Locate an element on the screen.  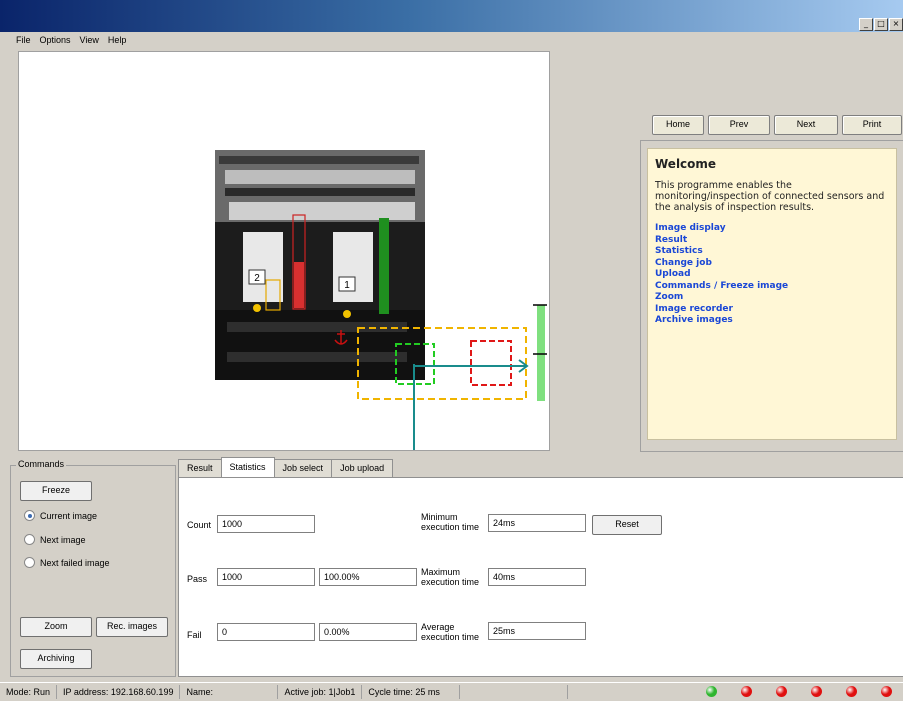
tab-result: Result is located at coordinates (200, 468).